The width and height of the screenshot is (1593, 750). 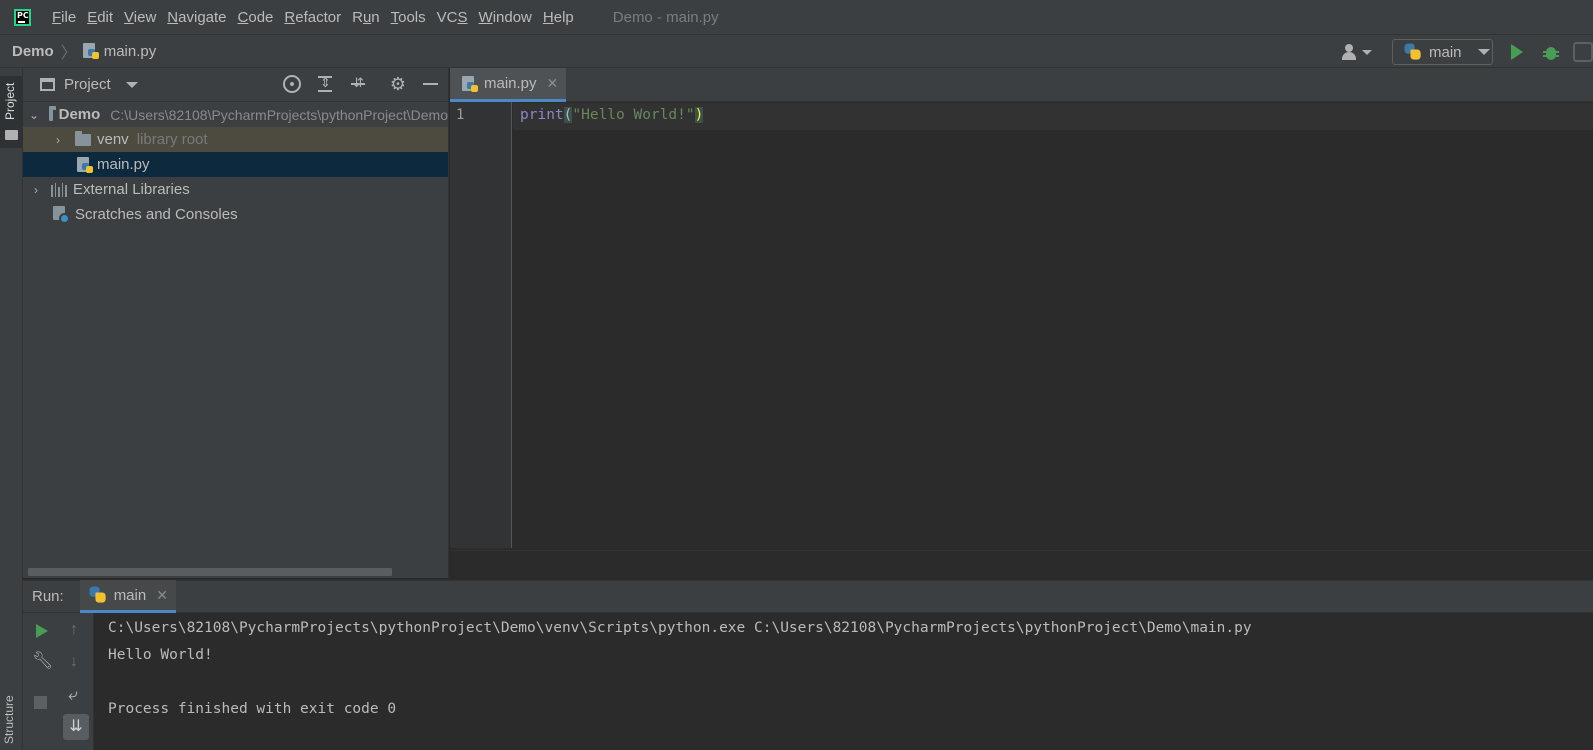 I want to click on window-title: Demo - main.py, so click(x=665, y=17).